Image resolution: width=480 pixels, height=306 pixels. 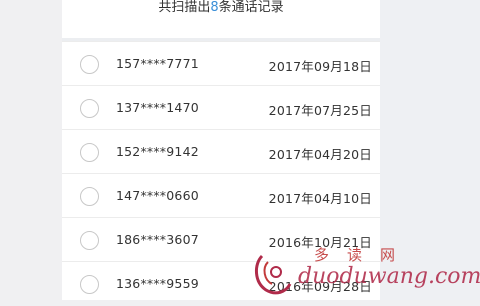 What do you see at coordinates (214, 7) in the screenshot?
I see `record-count: 8` at bounding box center [214, 7].